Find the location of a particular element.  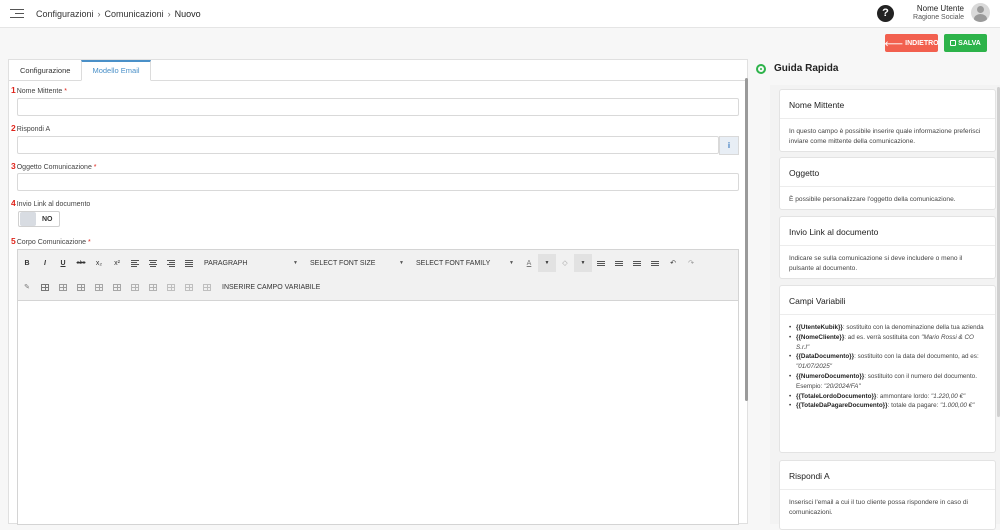

paragraph-dropdown: PARAGRAPH ▼ is located at coordinates (251, 263).